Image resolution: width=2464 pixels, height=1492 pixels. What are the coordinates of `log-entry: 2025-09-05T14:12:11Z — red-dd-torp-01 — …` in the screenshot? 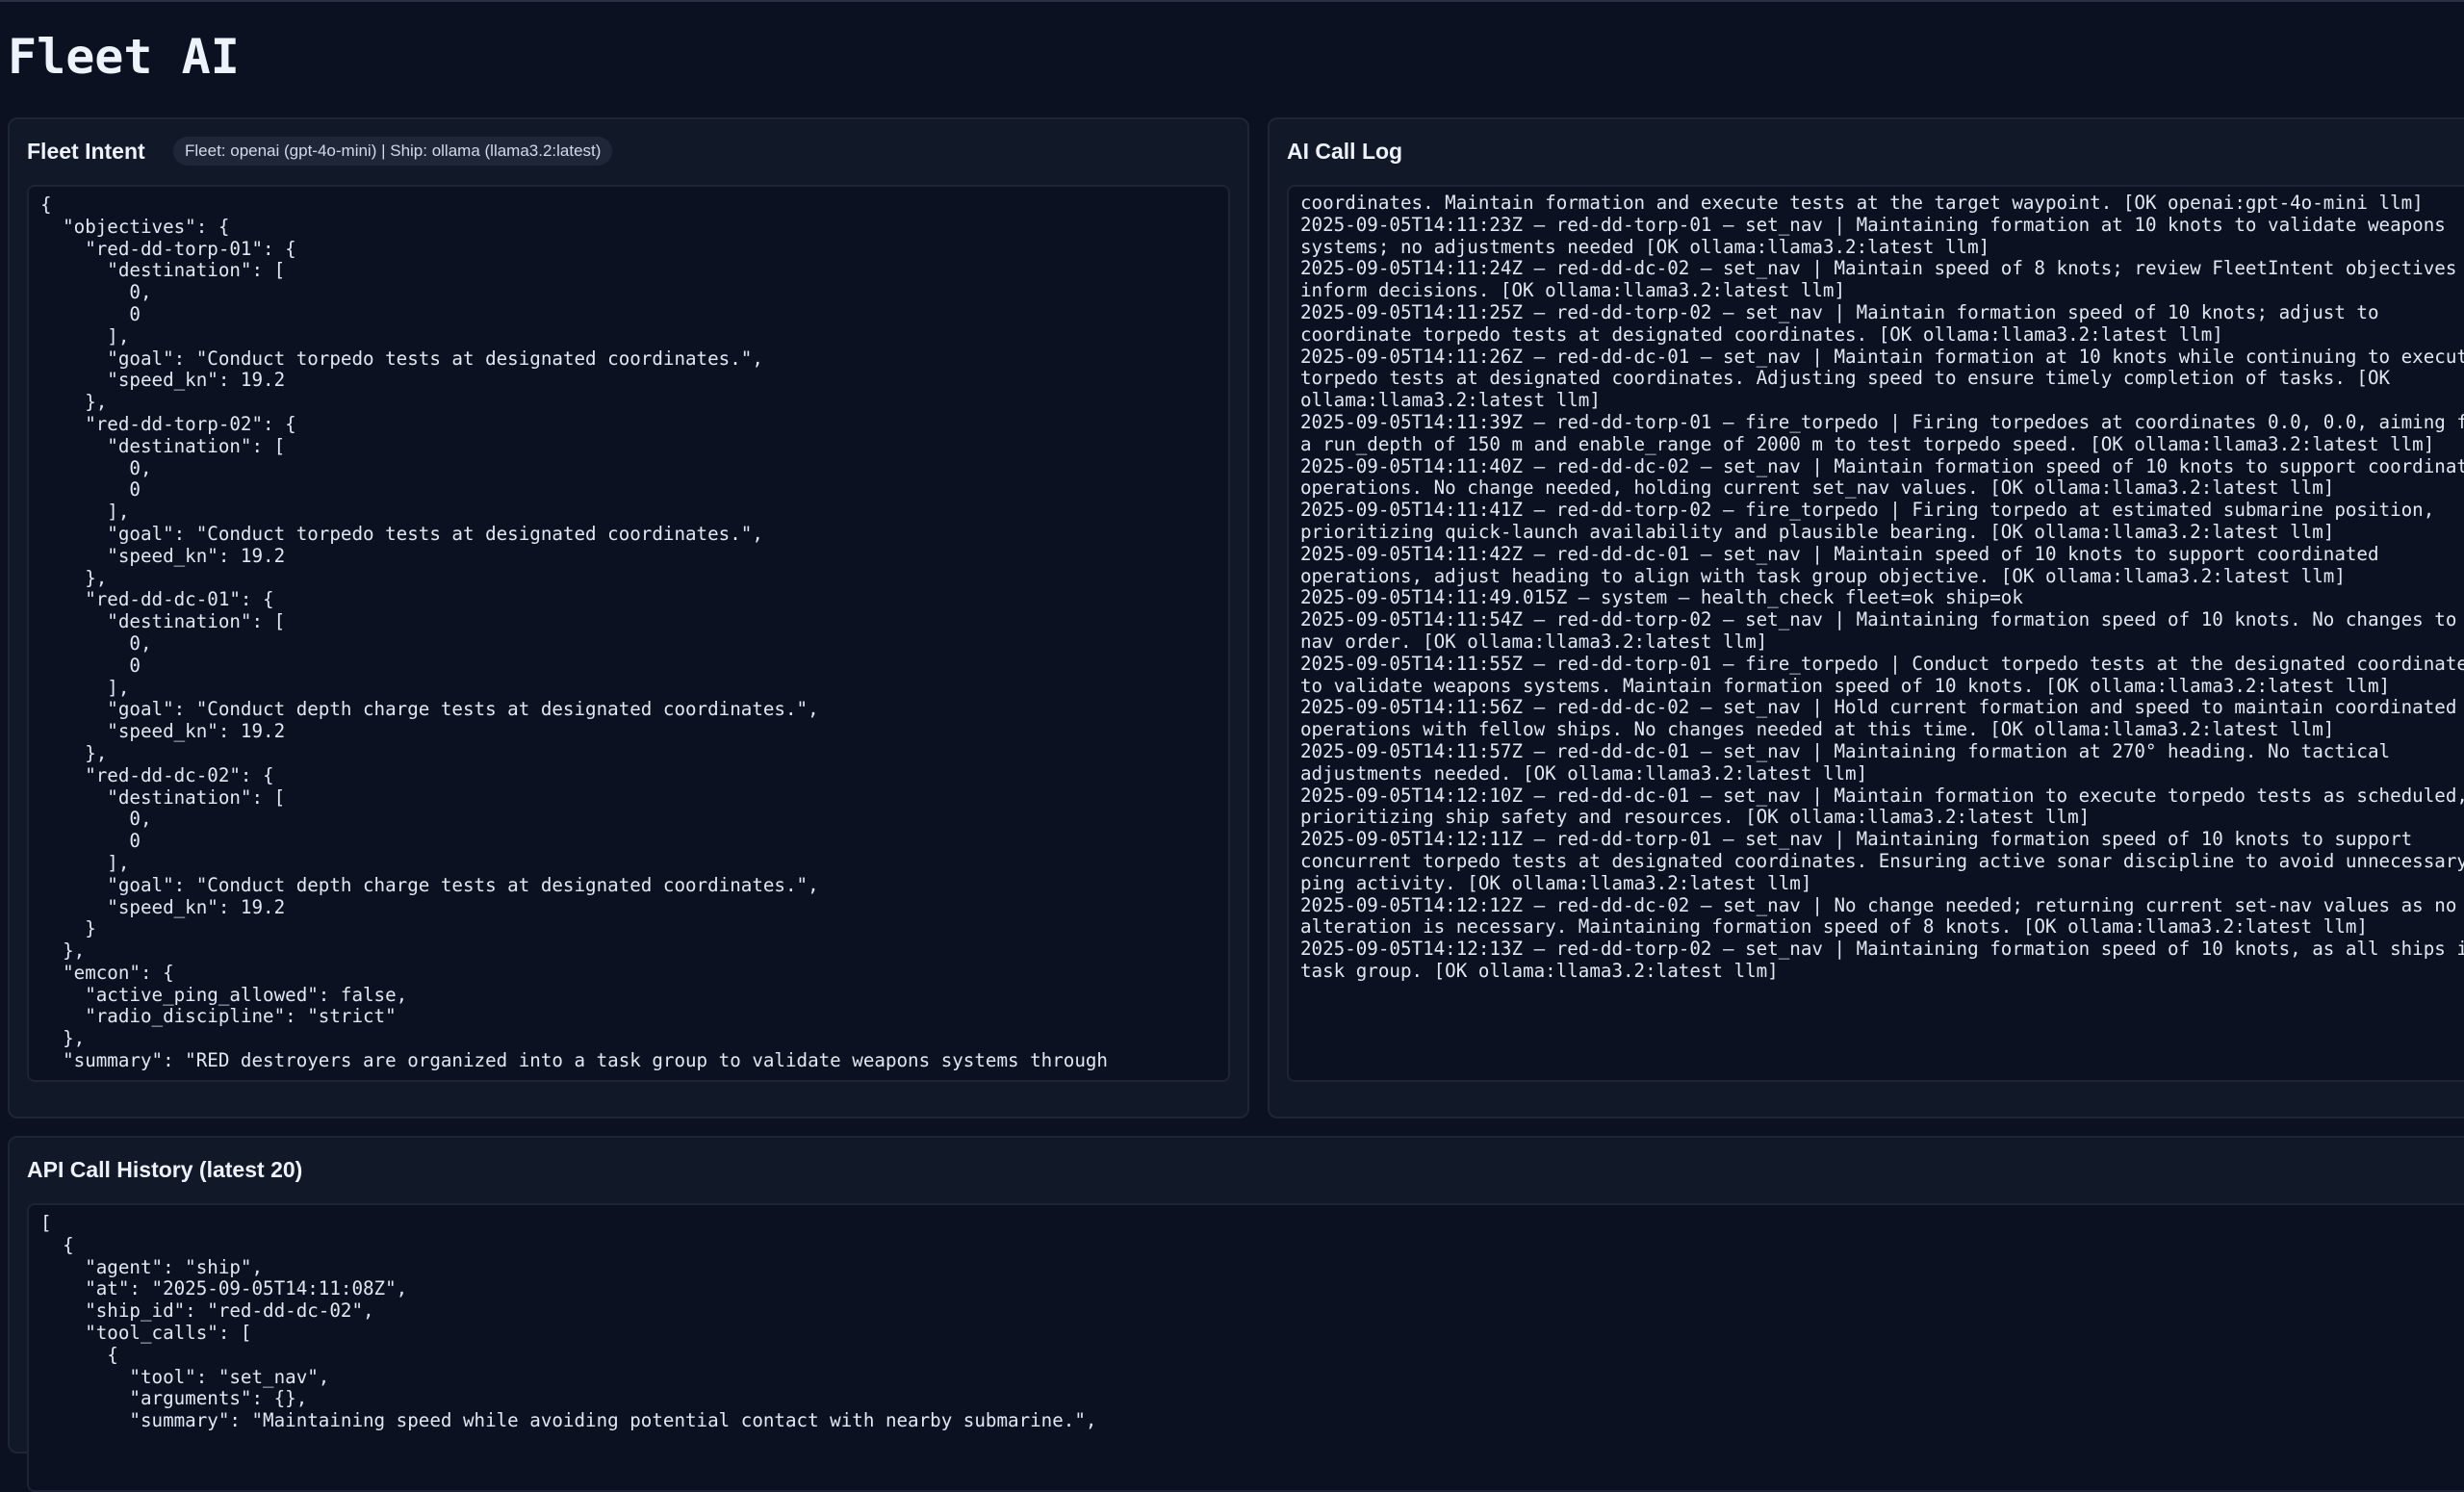 It's located at (1882, 861).